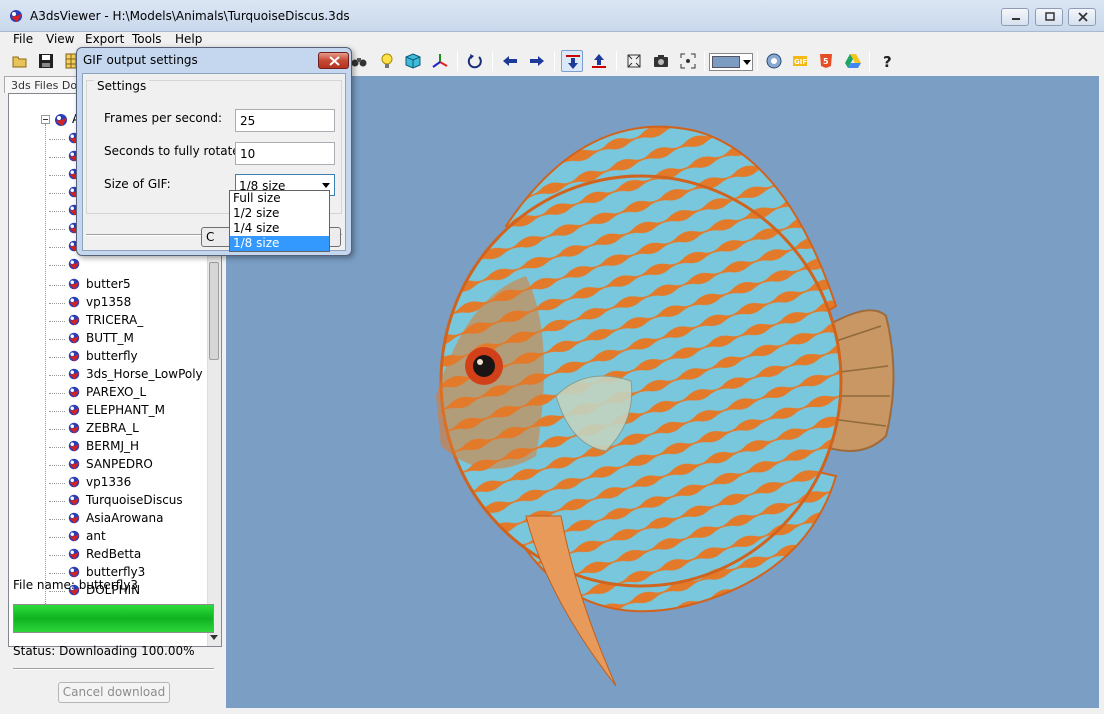 This screenshot has width=1104, height=714. I want to click on tree-item: TRICERA_, so click(128, 321).